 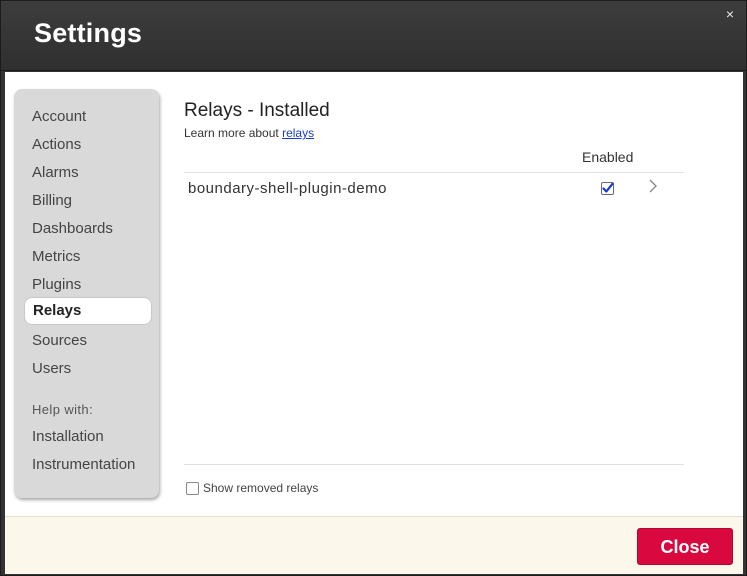 I want to click on sidebar-item-alarms: Alarms, so click(x=88, y=173).